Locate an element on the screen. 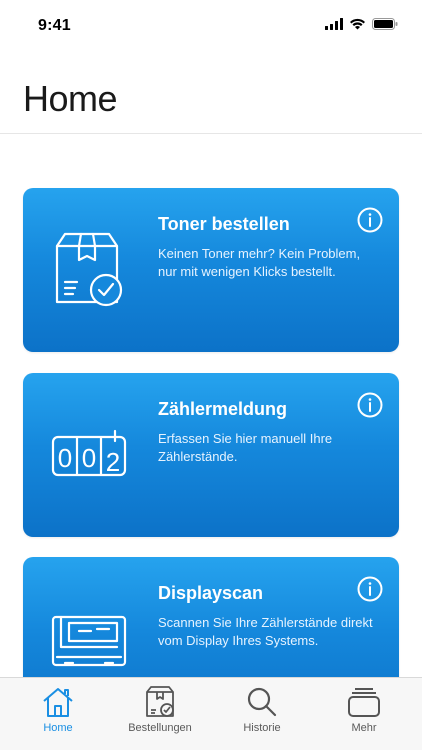 This screenshot has height=750, width=422. tab-bestellungen: Bestellungen is located at coordinates (160, 714).